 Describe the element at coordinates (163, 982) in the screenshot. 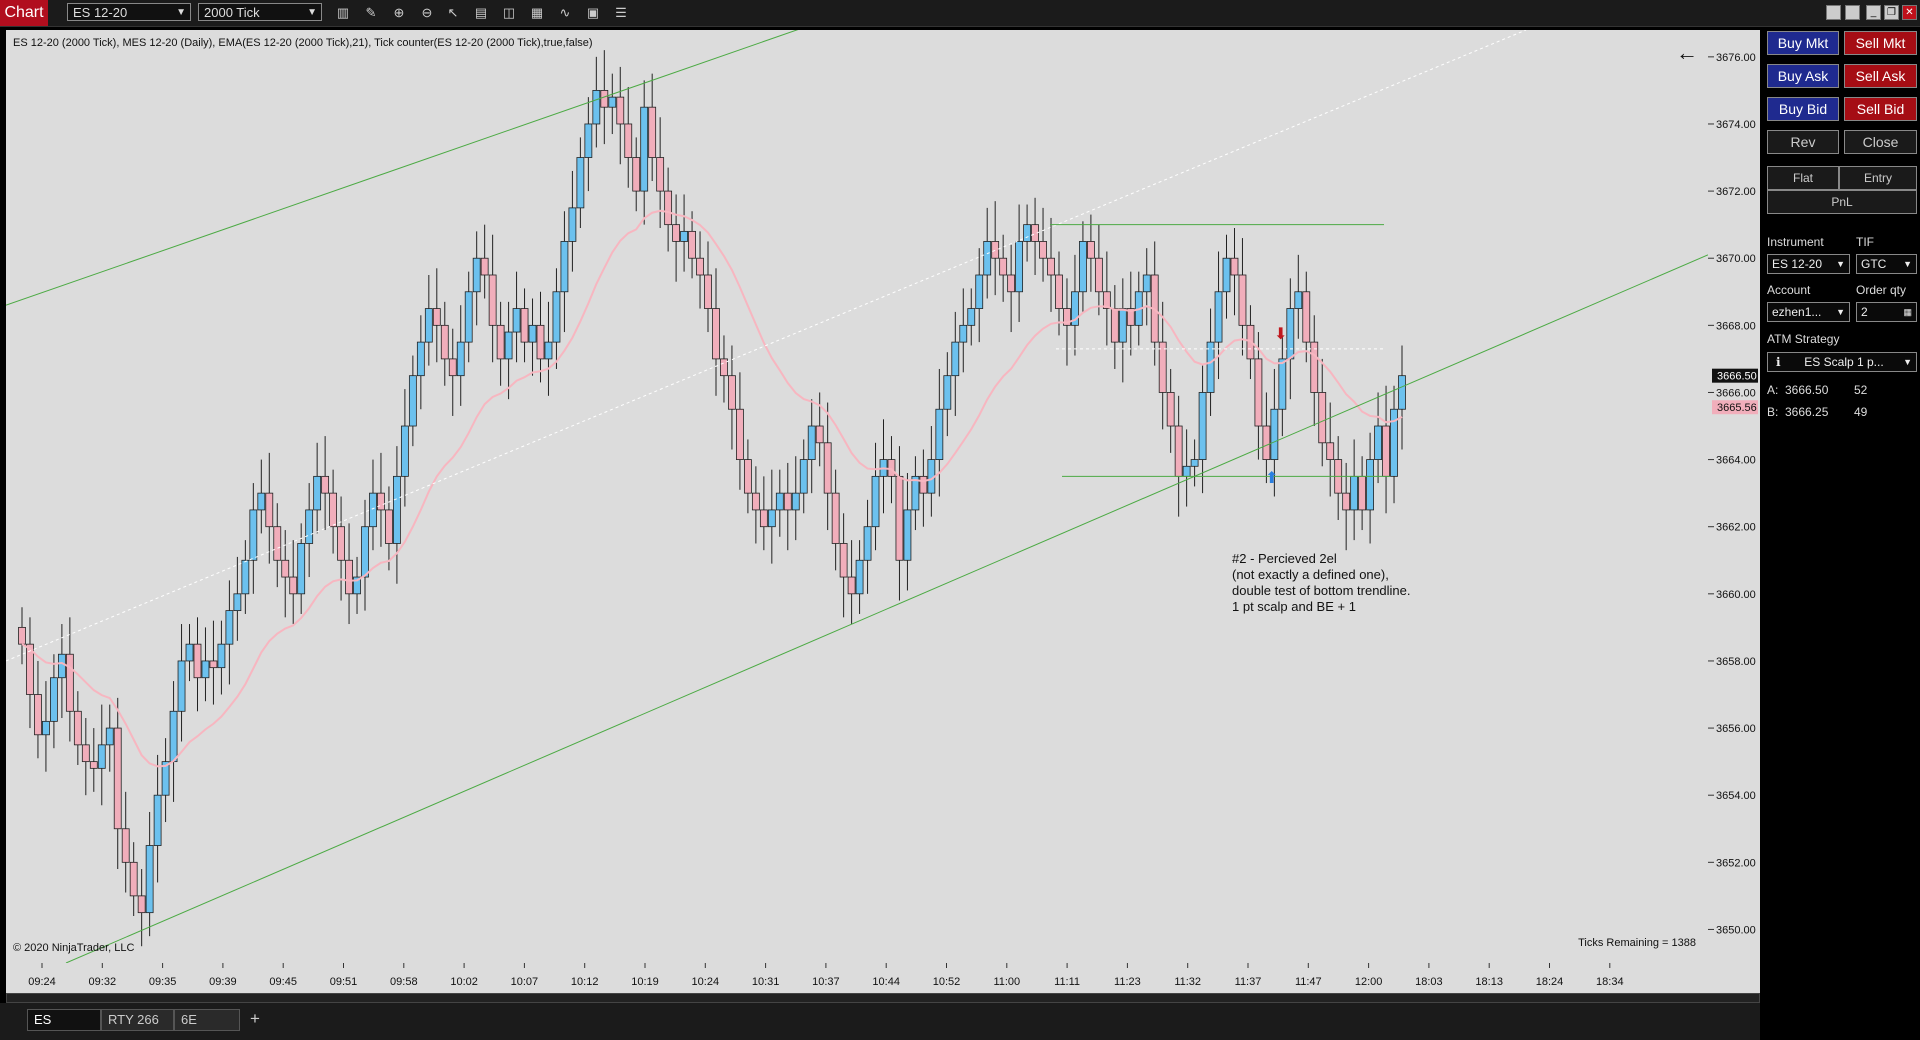

I see `time-tick-label: 09:35` at that location.